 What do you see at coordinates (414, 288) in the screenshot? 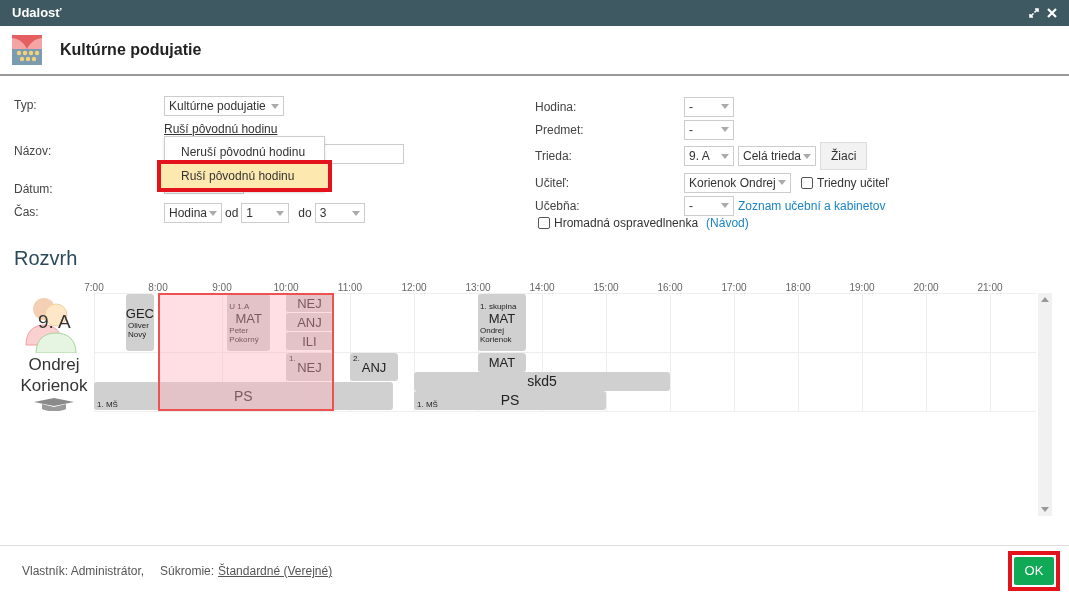
I see `hour-label: 12:00` at bounding box center [414, 288].